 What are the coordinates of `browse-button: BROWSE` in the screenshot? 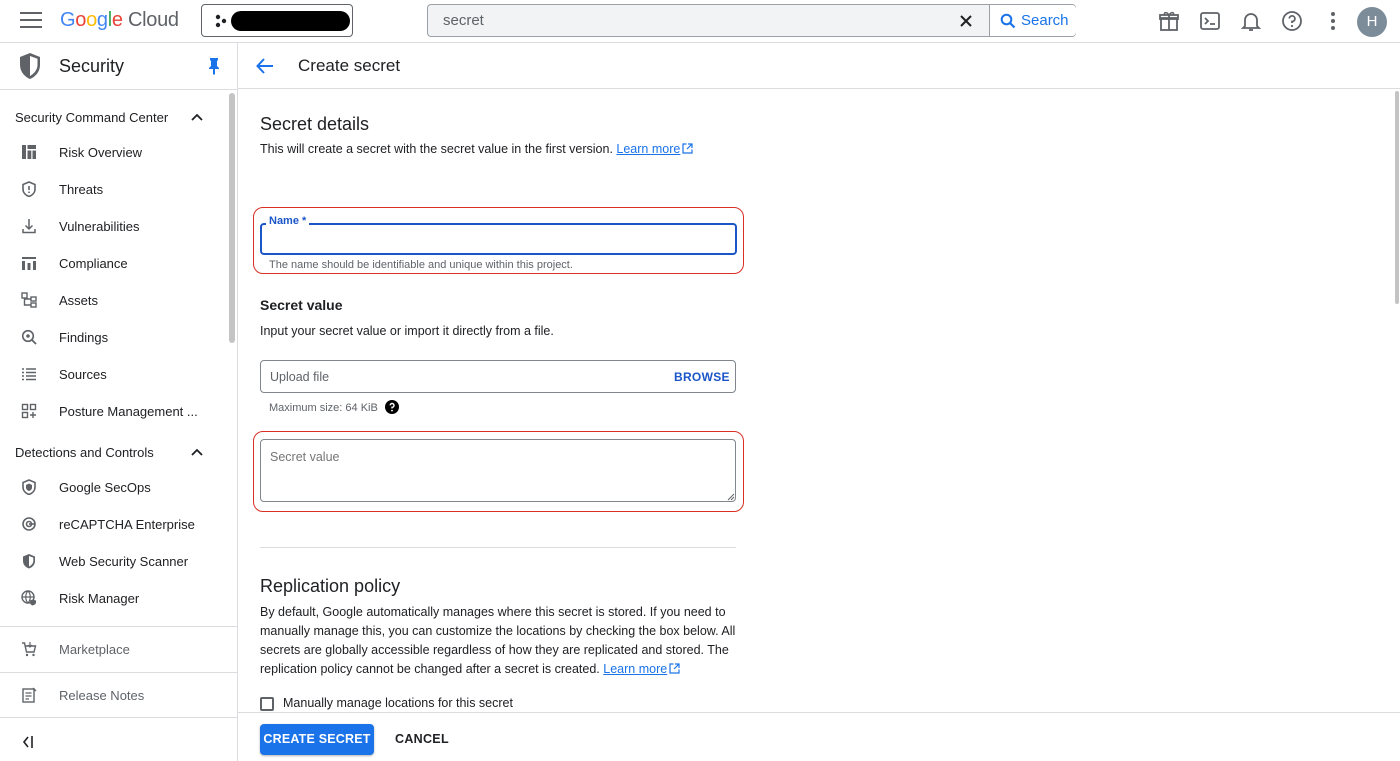 It's located at (702, 377).